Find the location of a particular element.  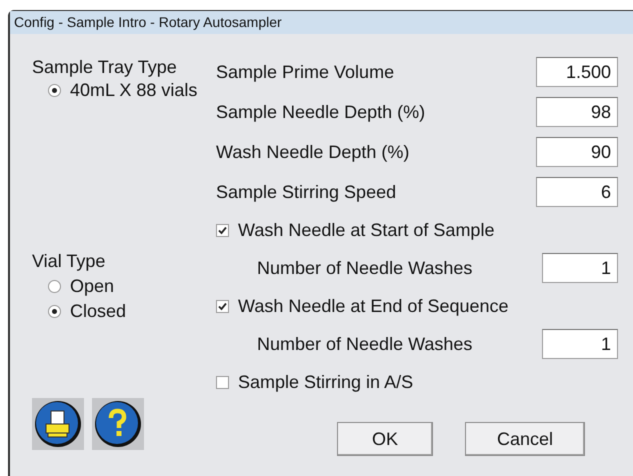

group-label: Sample Tray Type is located at coordinates (105, 67).